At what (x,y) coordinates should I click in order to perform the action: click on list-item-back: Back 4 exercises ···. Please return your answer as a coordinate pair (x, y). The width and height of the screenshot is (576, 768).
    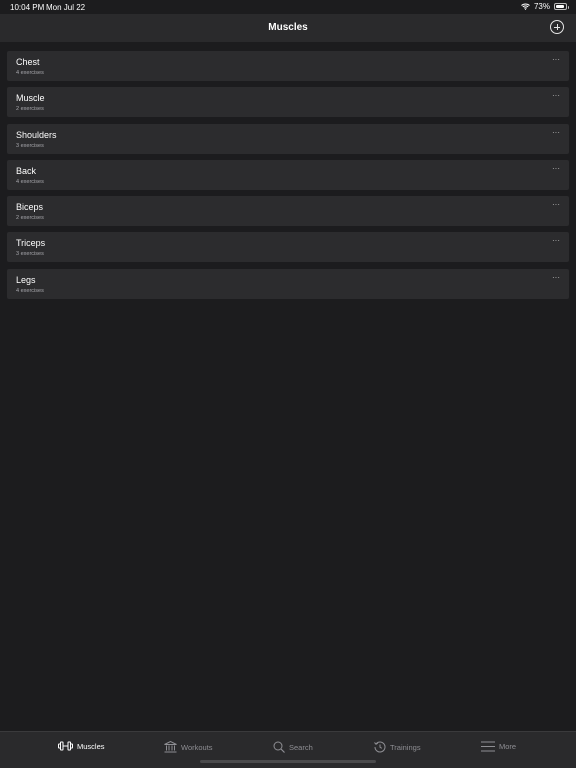
    Looking at the image, I should click on (288, 174).